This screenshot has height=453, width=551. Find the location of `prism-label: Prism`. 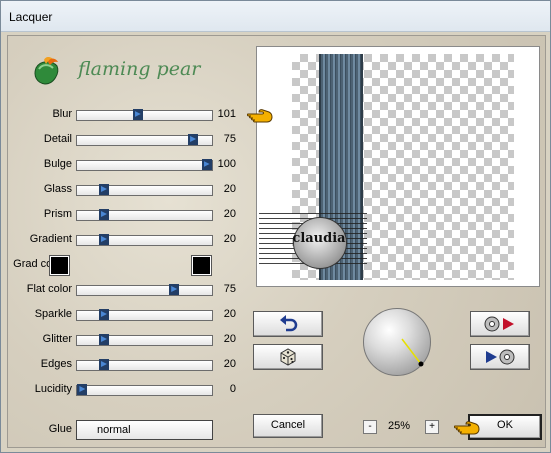

prism-label: Prism is located at coordinates (57, 214).